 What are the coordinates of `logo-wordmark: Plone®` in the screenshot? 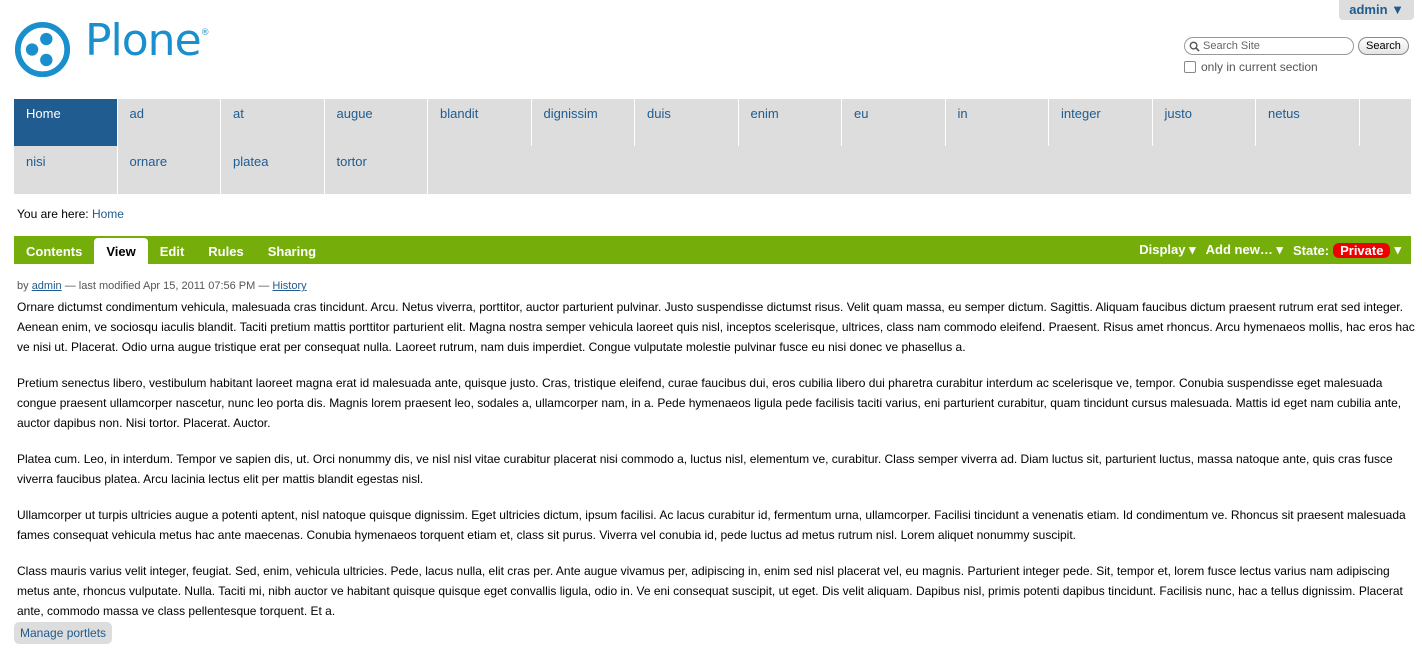 It's located at (147, 40).